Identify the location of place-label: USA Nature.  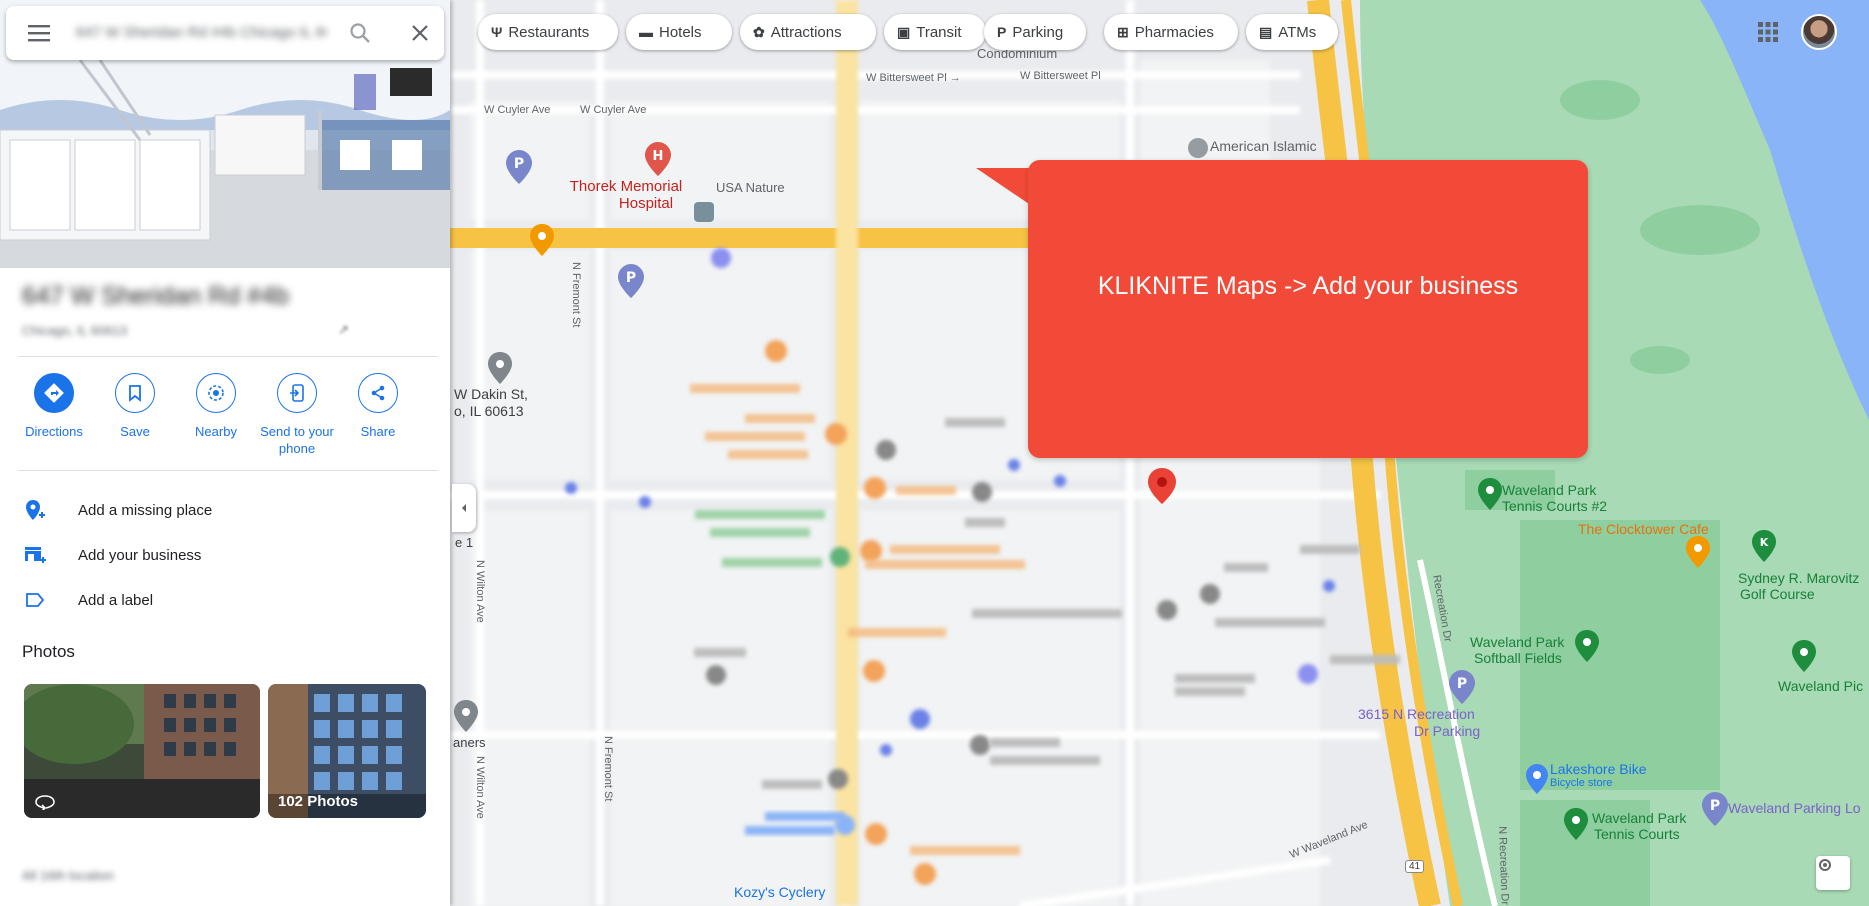
(750, 187).